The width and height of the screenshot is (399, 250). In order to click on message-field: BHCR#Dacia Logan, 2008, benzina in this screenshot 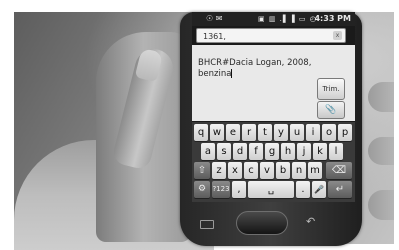, I will do `click(255, 69)`.